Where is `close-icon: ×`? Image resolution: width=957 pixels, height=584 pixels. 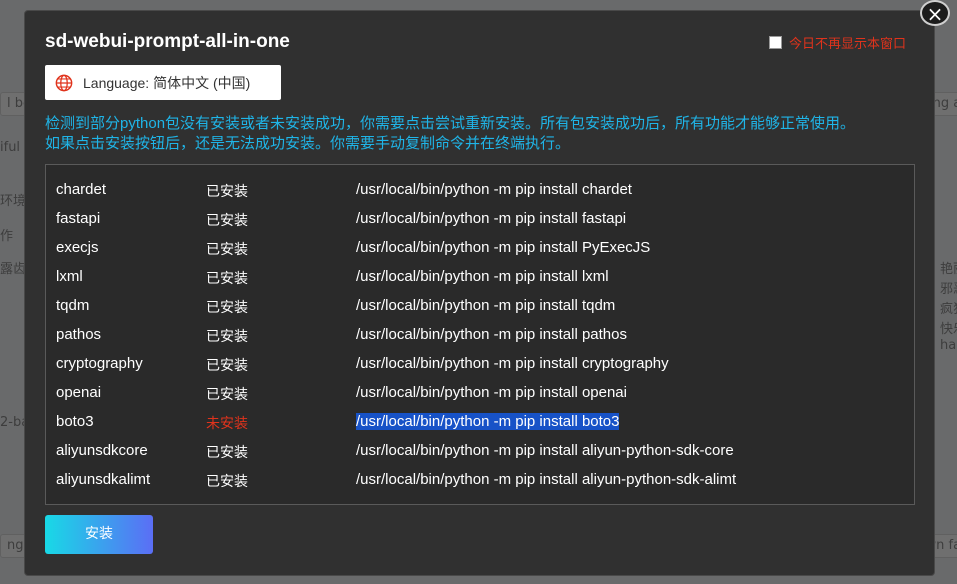 close-icon: × is located at coordinates (935, 13).